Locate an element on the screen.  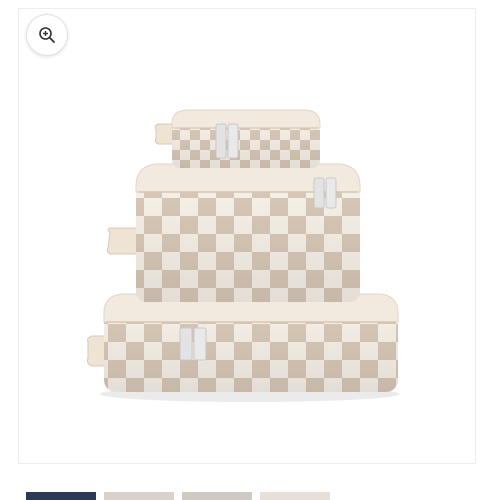
thumbnail-strip is located at coordinates (250, 496).